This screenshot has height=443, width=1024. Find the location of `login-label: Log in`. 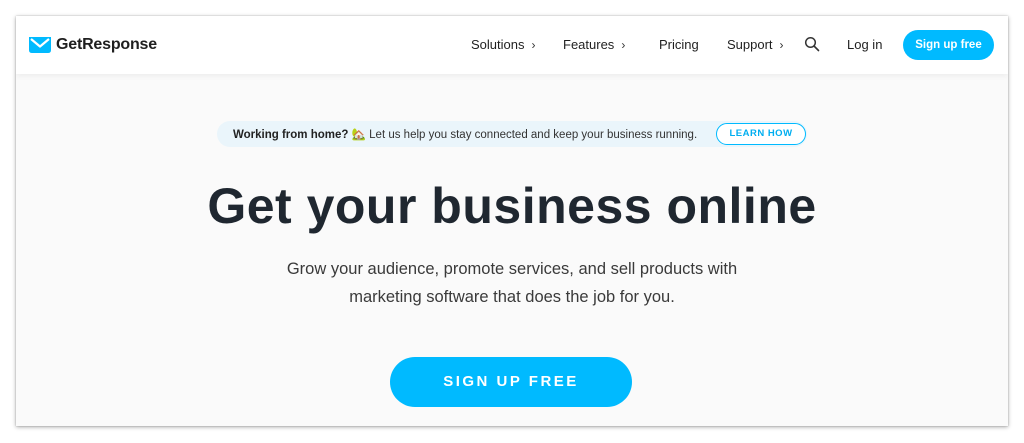

login-label: Log in is located at coordinates (865, 44).